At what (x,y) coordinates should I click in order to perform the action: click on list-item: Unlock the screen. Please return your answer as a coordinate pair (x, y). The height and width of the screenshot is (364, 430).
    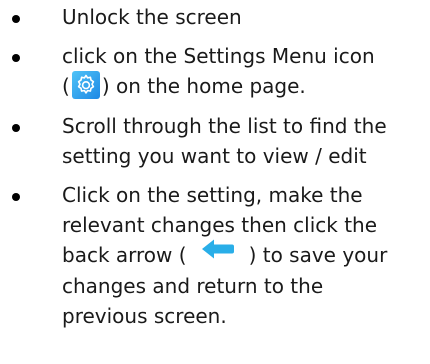
    Looking at the image, I should click on (215, 16).